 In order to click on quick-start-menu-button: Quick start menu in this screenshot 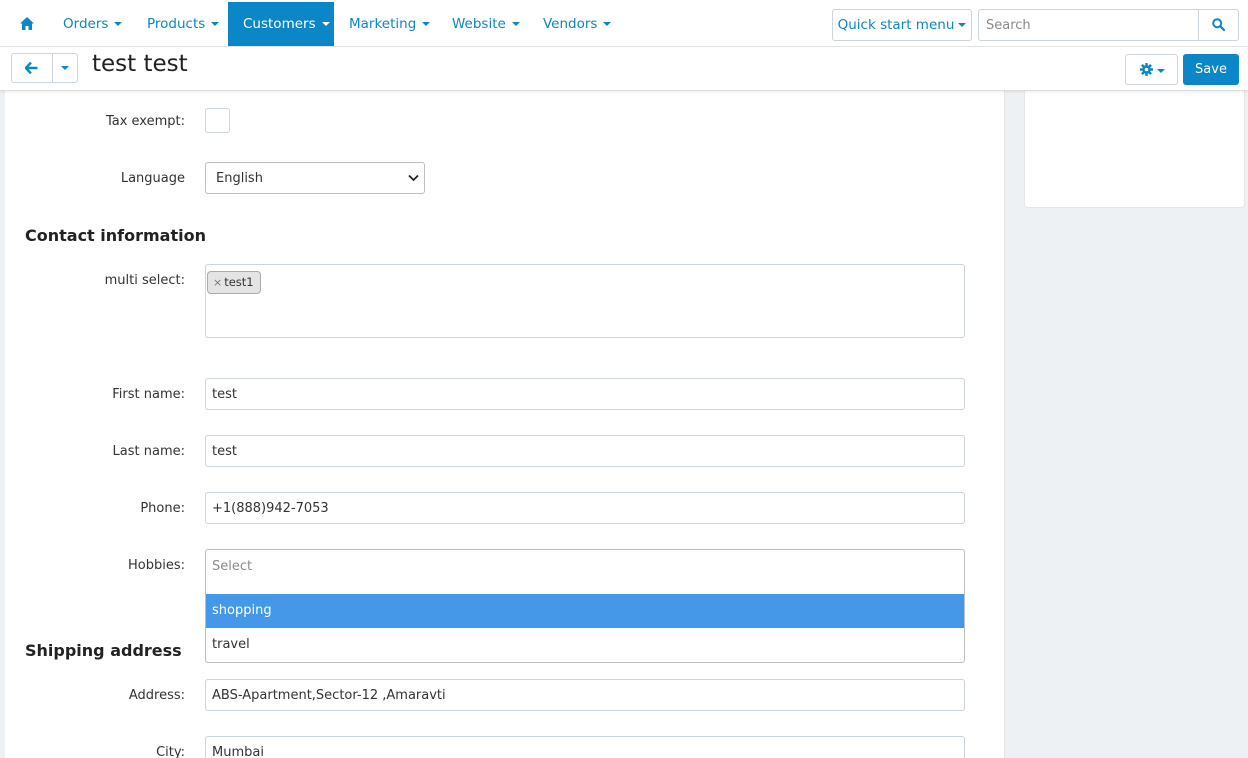, I will do `click(902, 25)`.